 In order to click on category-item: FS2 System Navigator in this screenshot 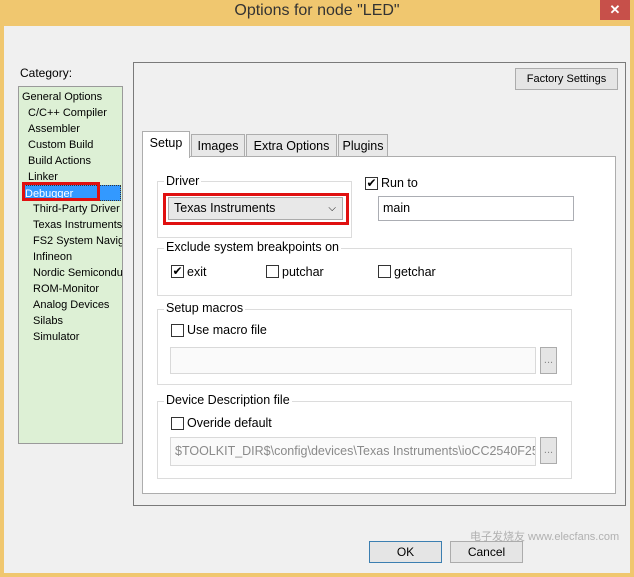, I will do `click(77, 241)`.